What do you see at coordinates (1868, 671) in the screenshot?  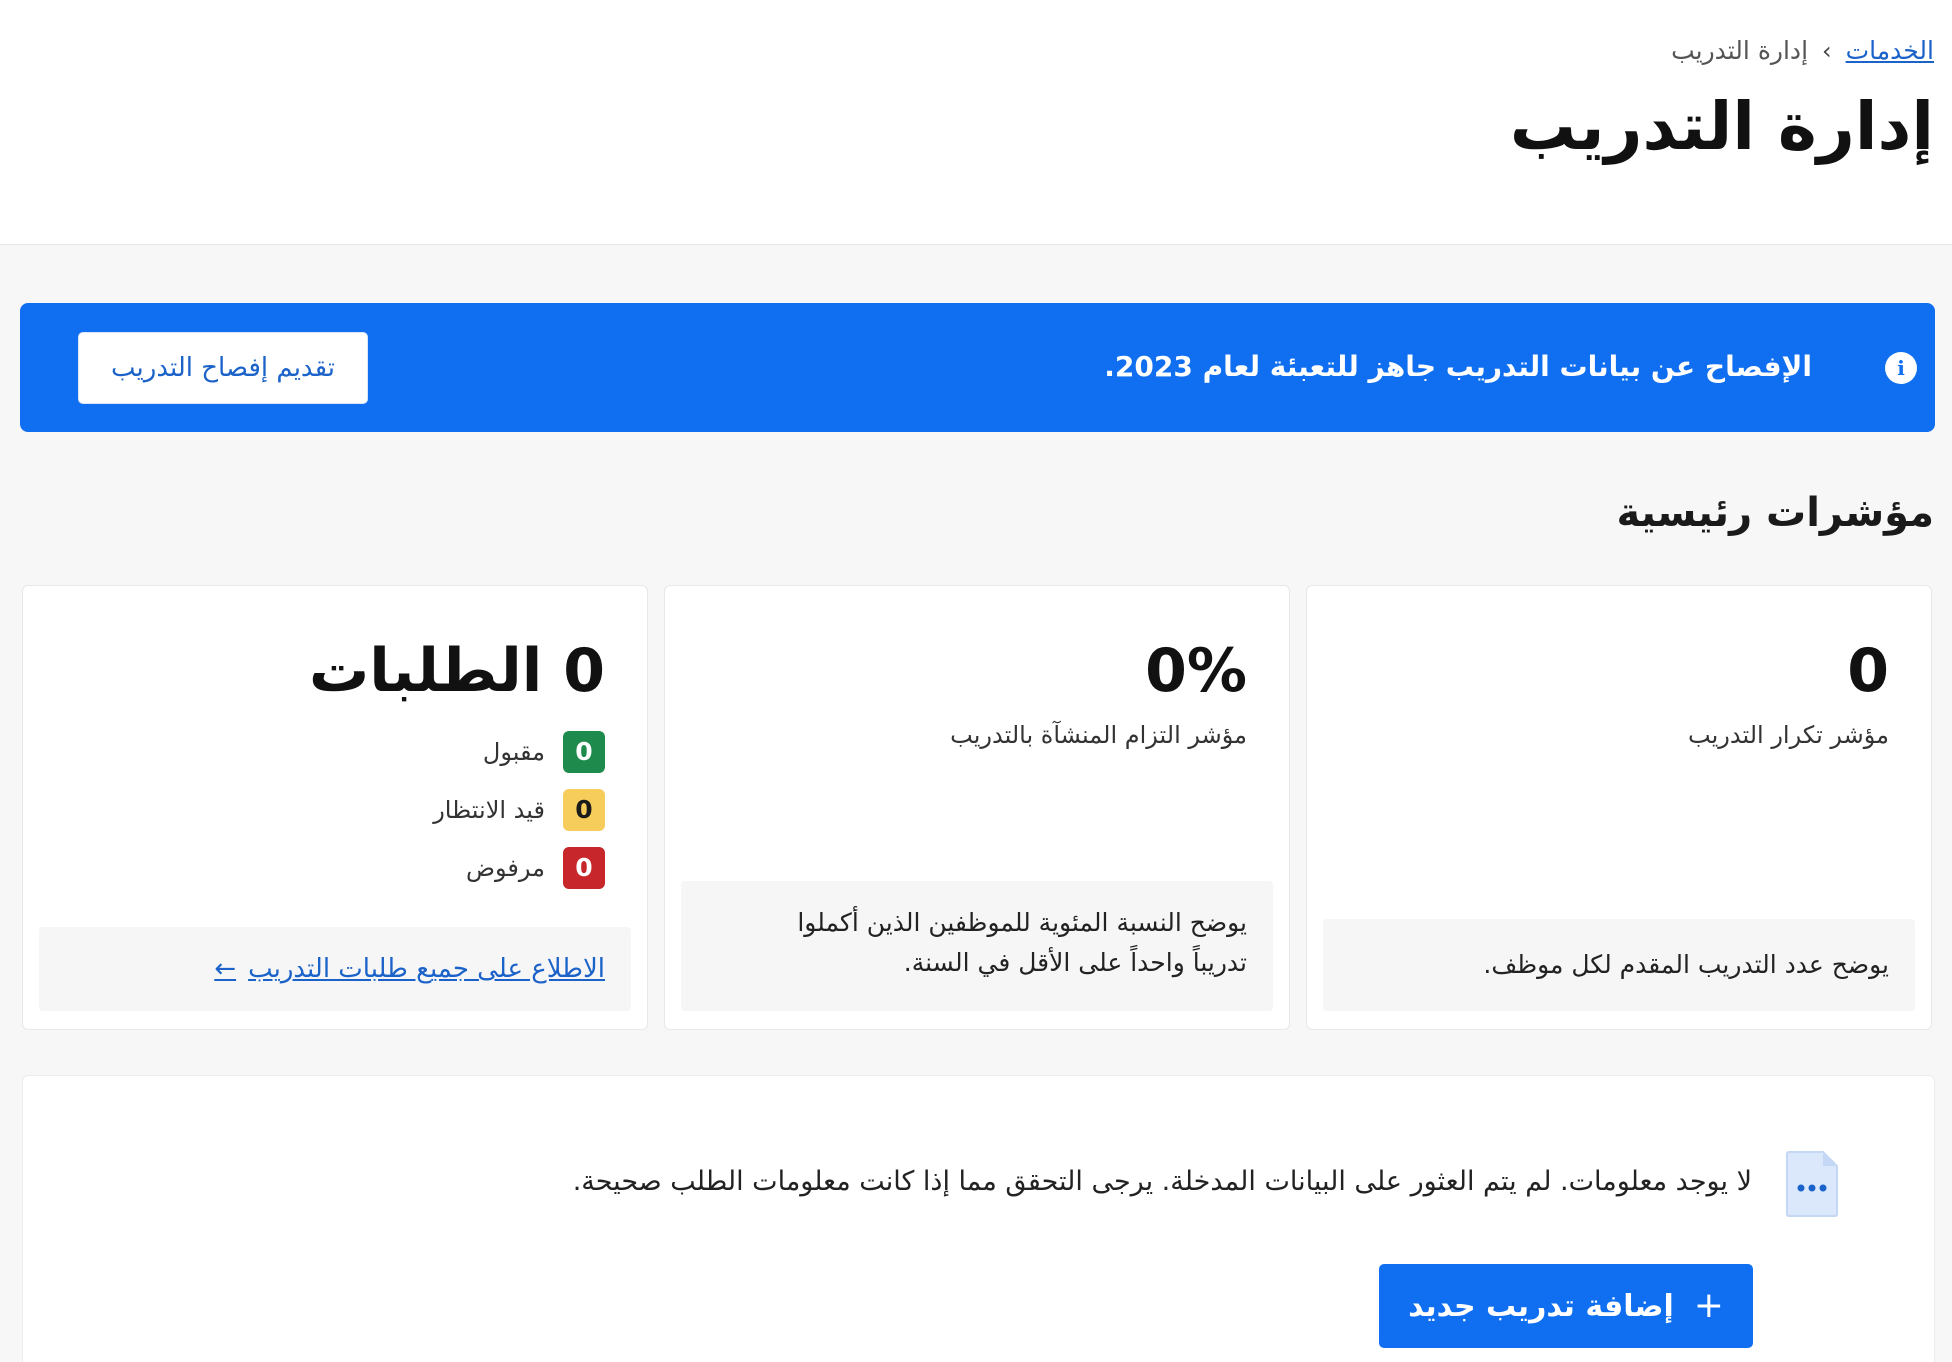 I see `training-frequency-value: 0` at bounding box center [1868, 671].